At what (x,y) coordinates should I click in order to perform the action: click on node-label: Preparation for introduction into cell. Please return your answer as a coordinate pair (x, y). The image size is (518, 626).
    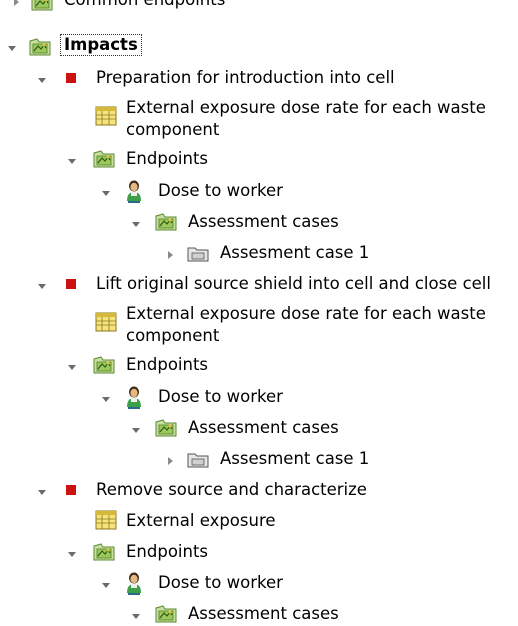
    Looking at the image, I should click on (245, 77).